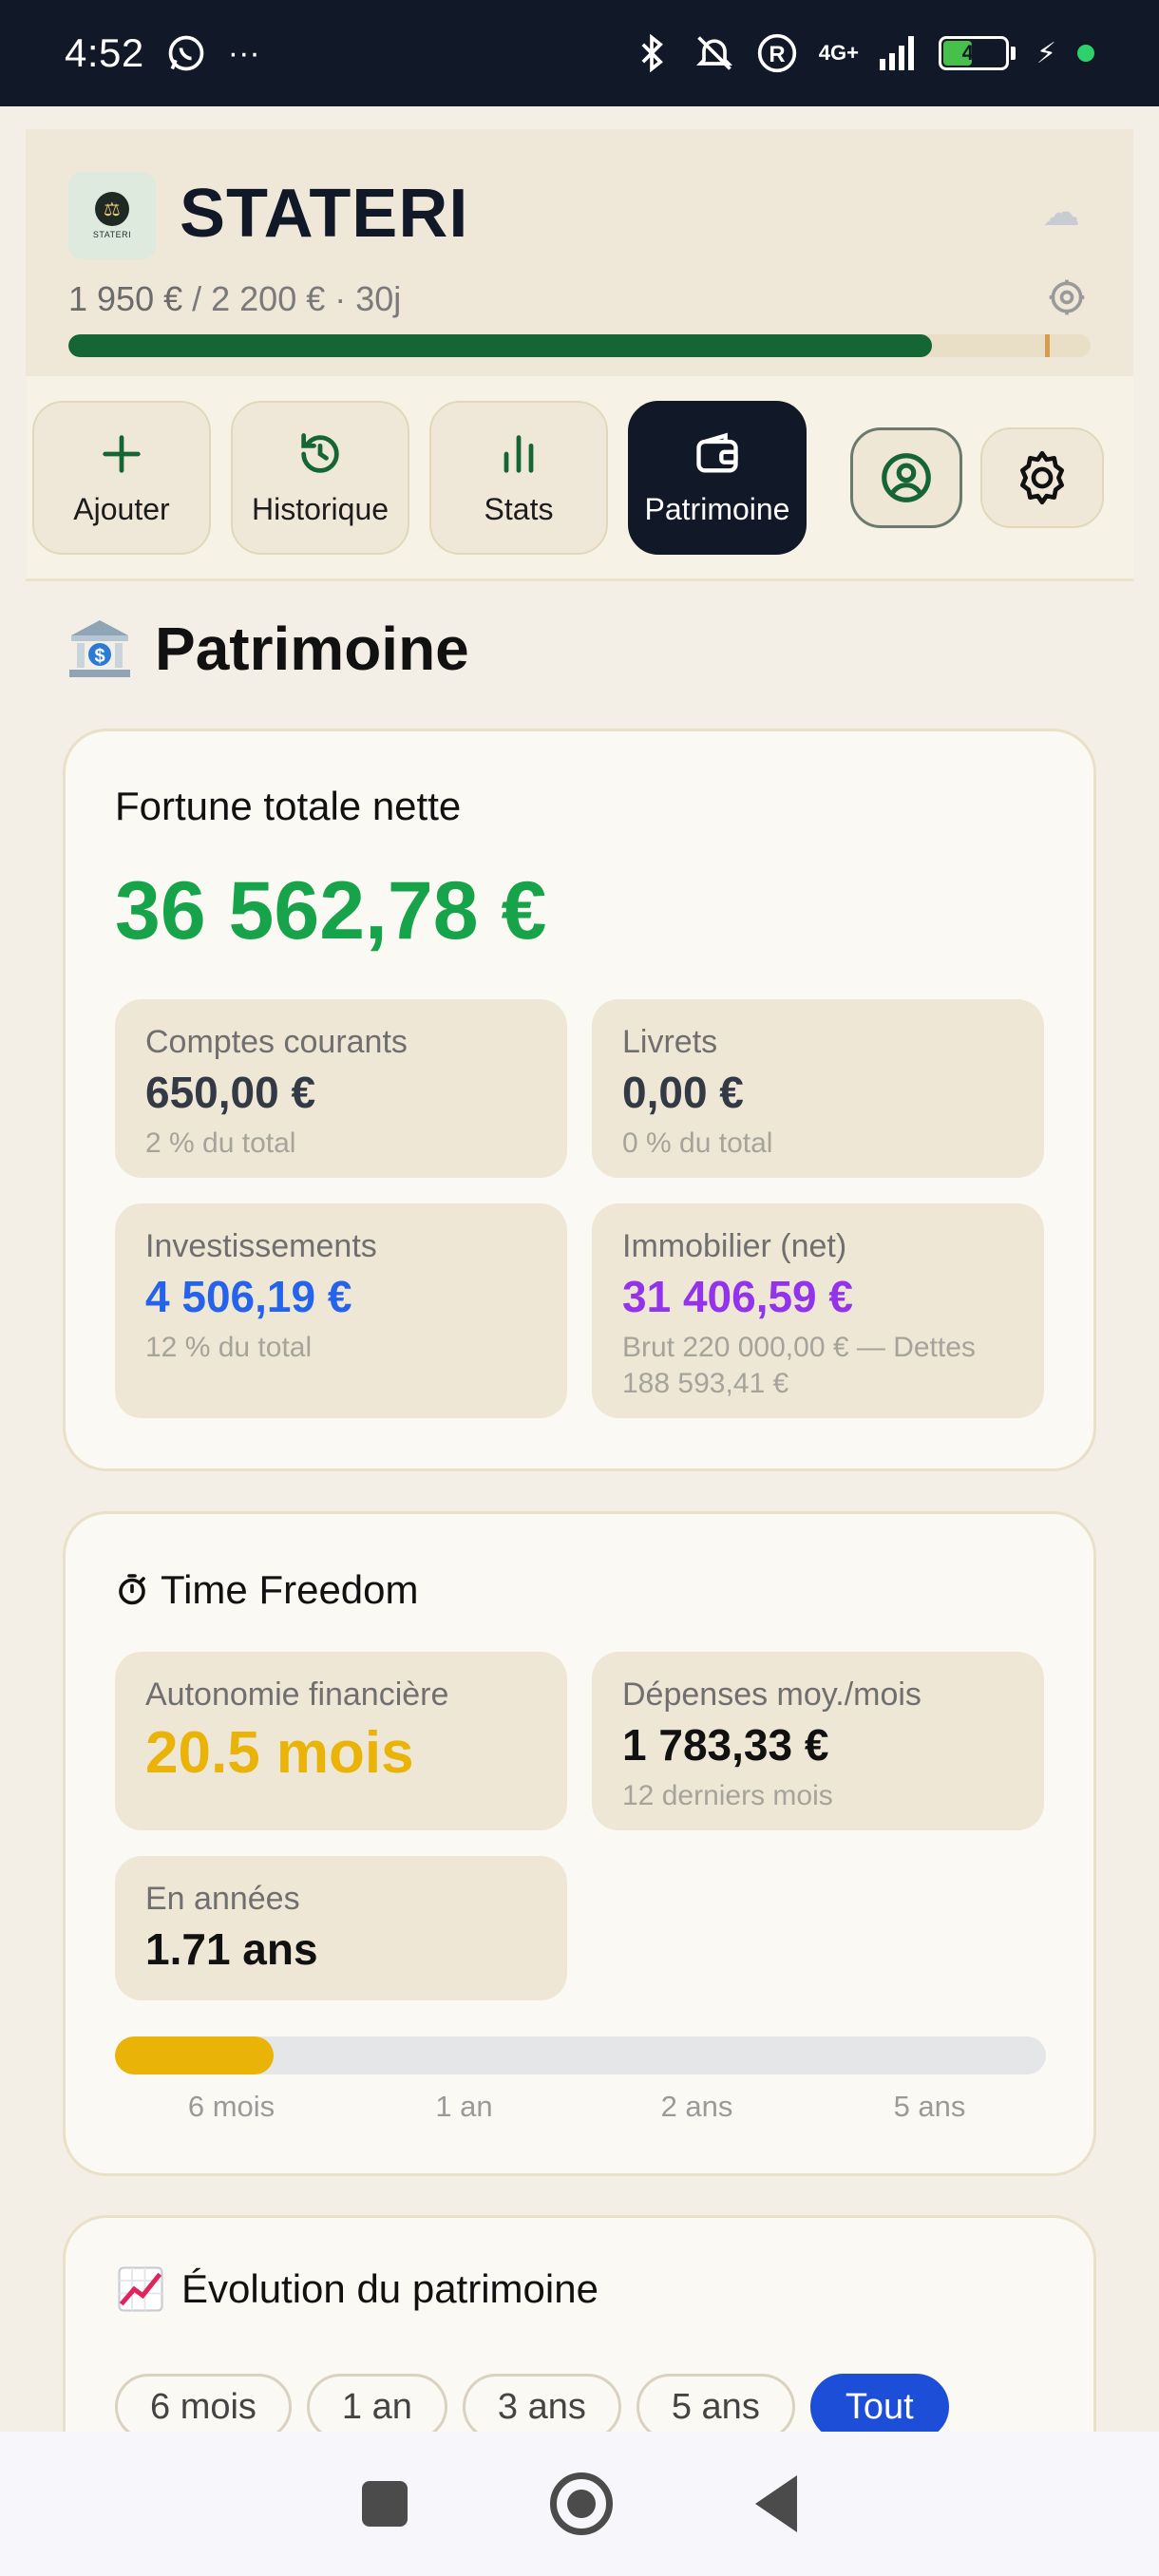 The width and height of the screenshot is (1159, 2576). What do you see at coordinates (290, 1589) in the screenshot?
I see `time-freedom-title: Time Freedom` at bounding box center [290, 1589].